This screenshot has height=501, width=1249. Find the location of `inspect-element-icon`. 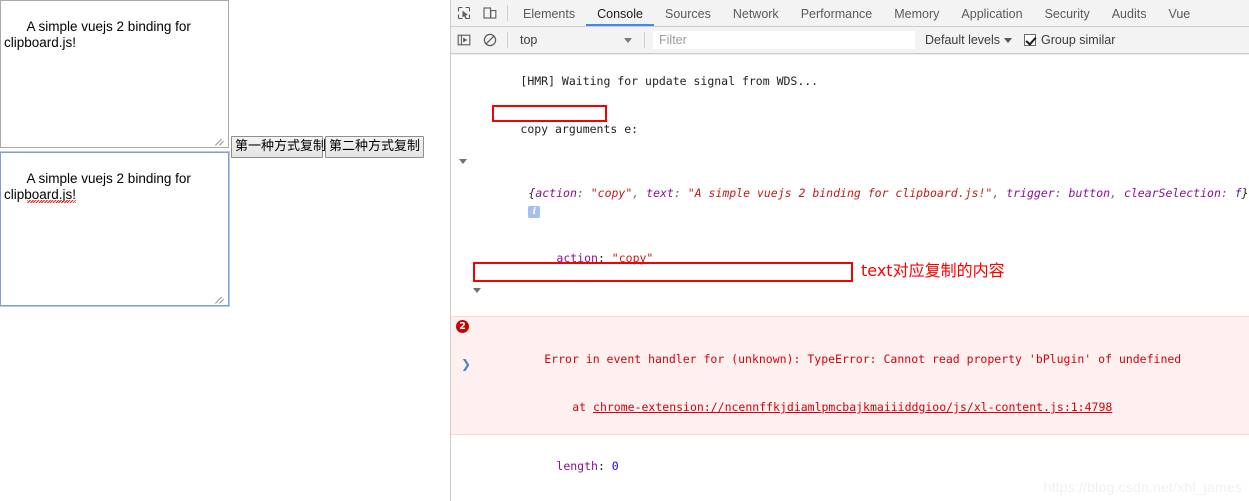

inspect-element-icon is located at coordinates (464, 13).